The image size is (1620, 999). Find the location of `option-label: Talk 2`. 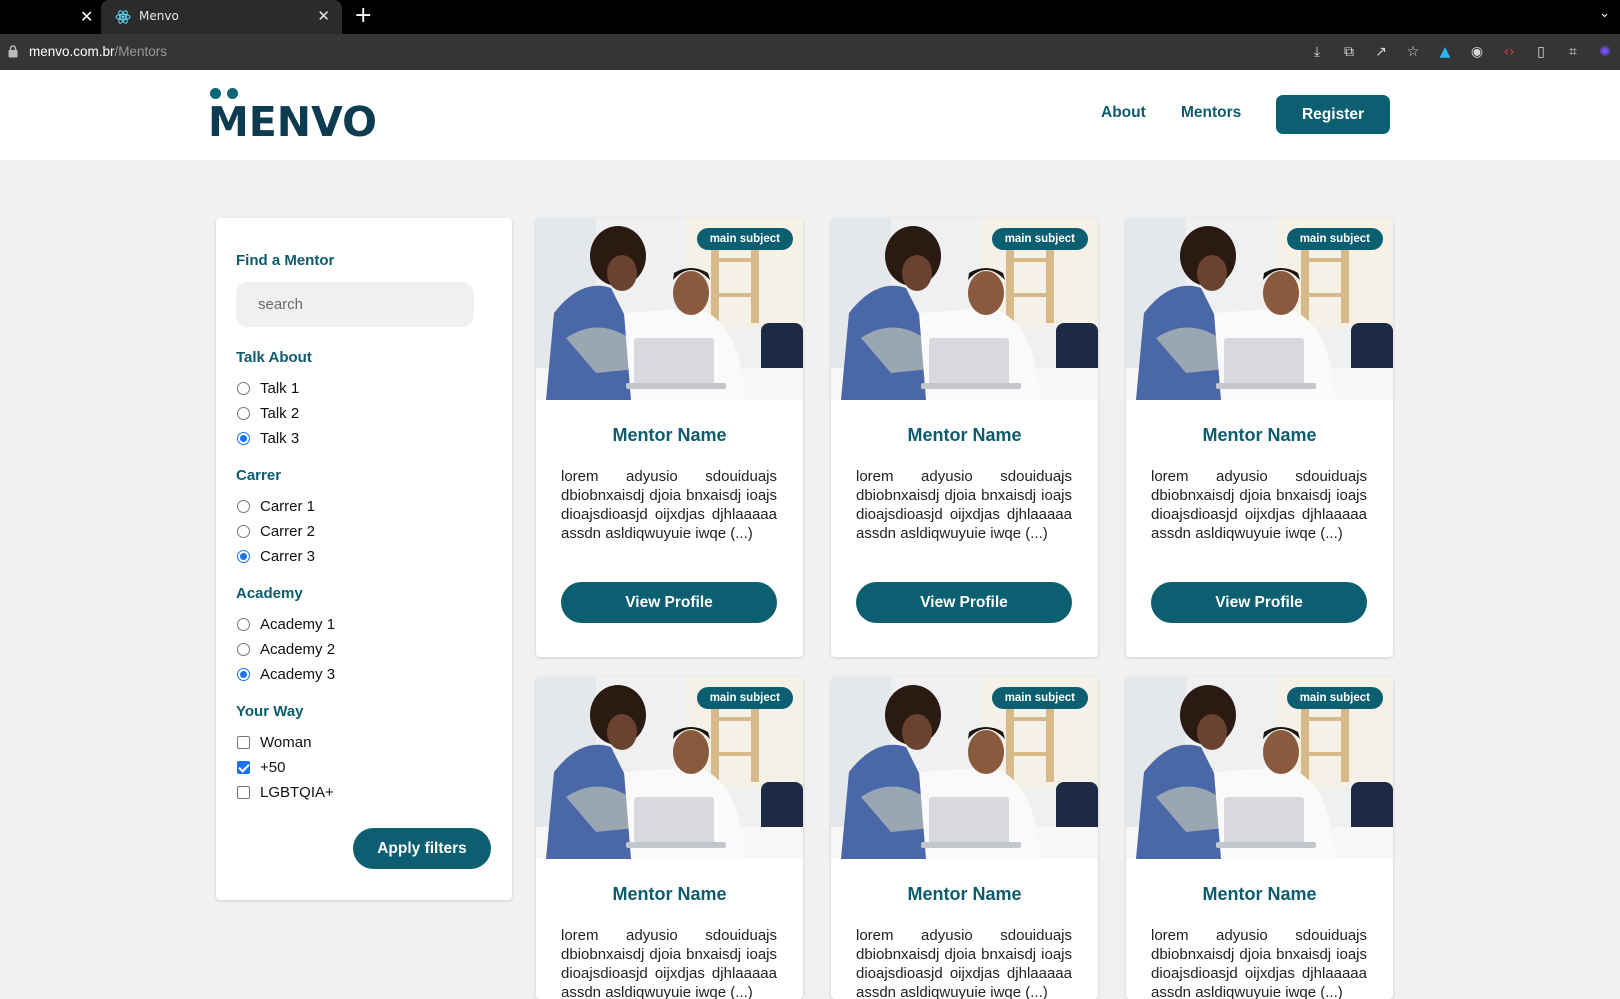

option-label: Talk 2 is located at coordinates (280, 413).